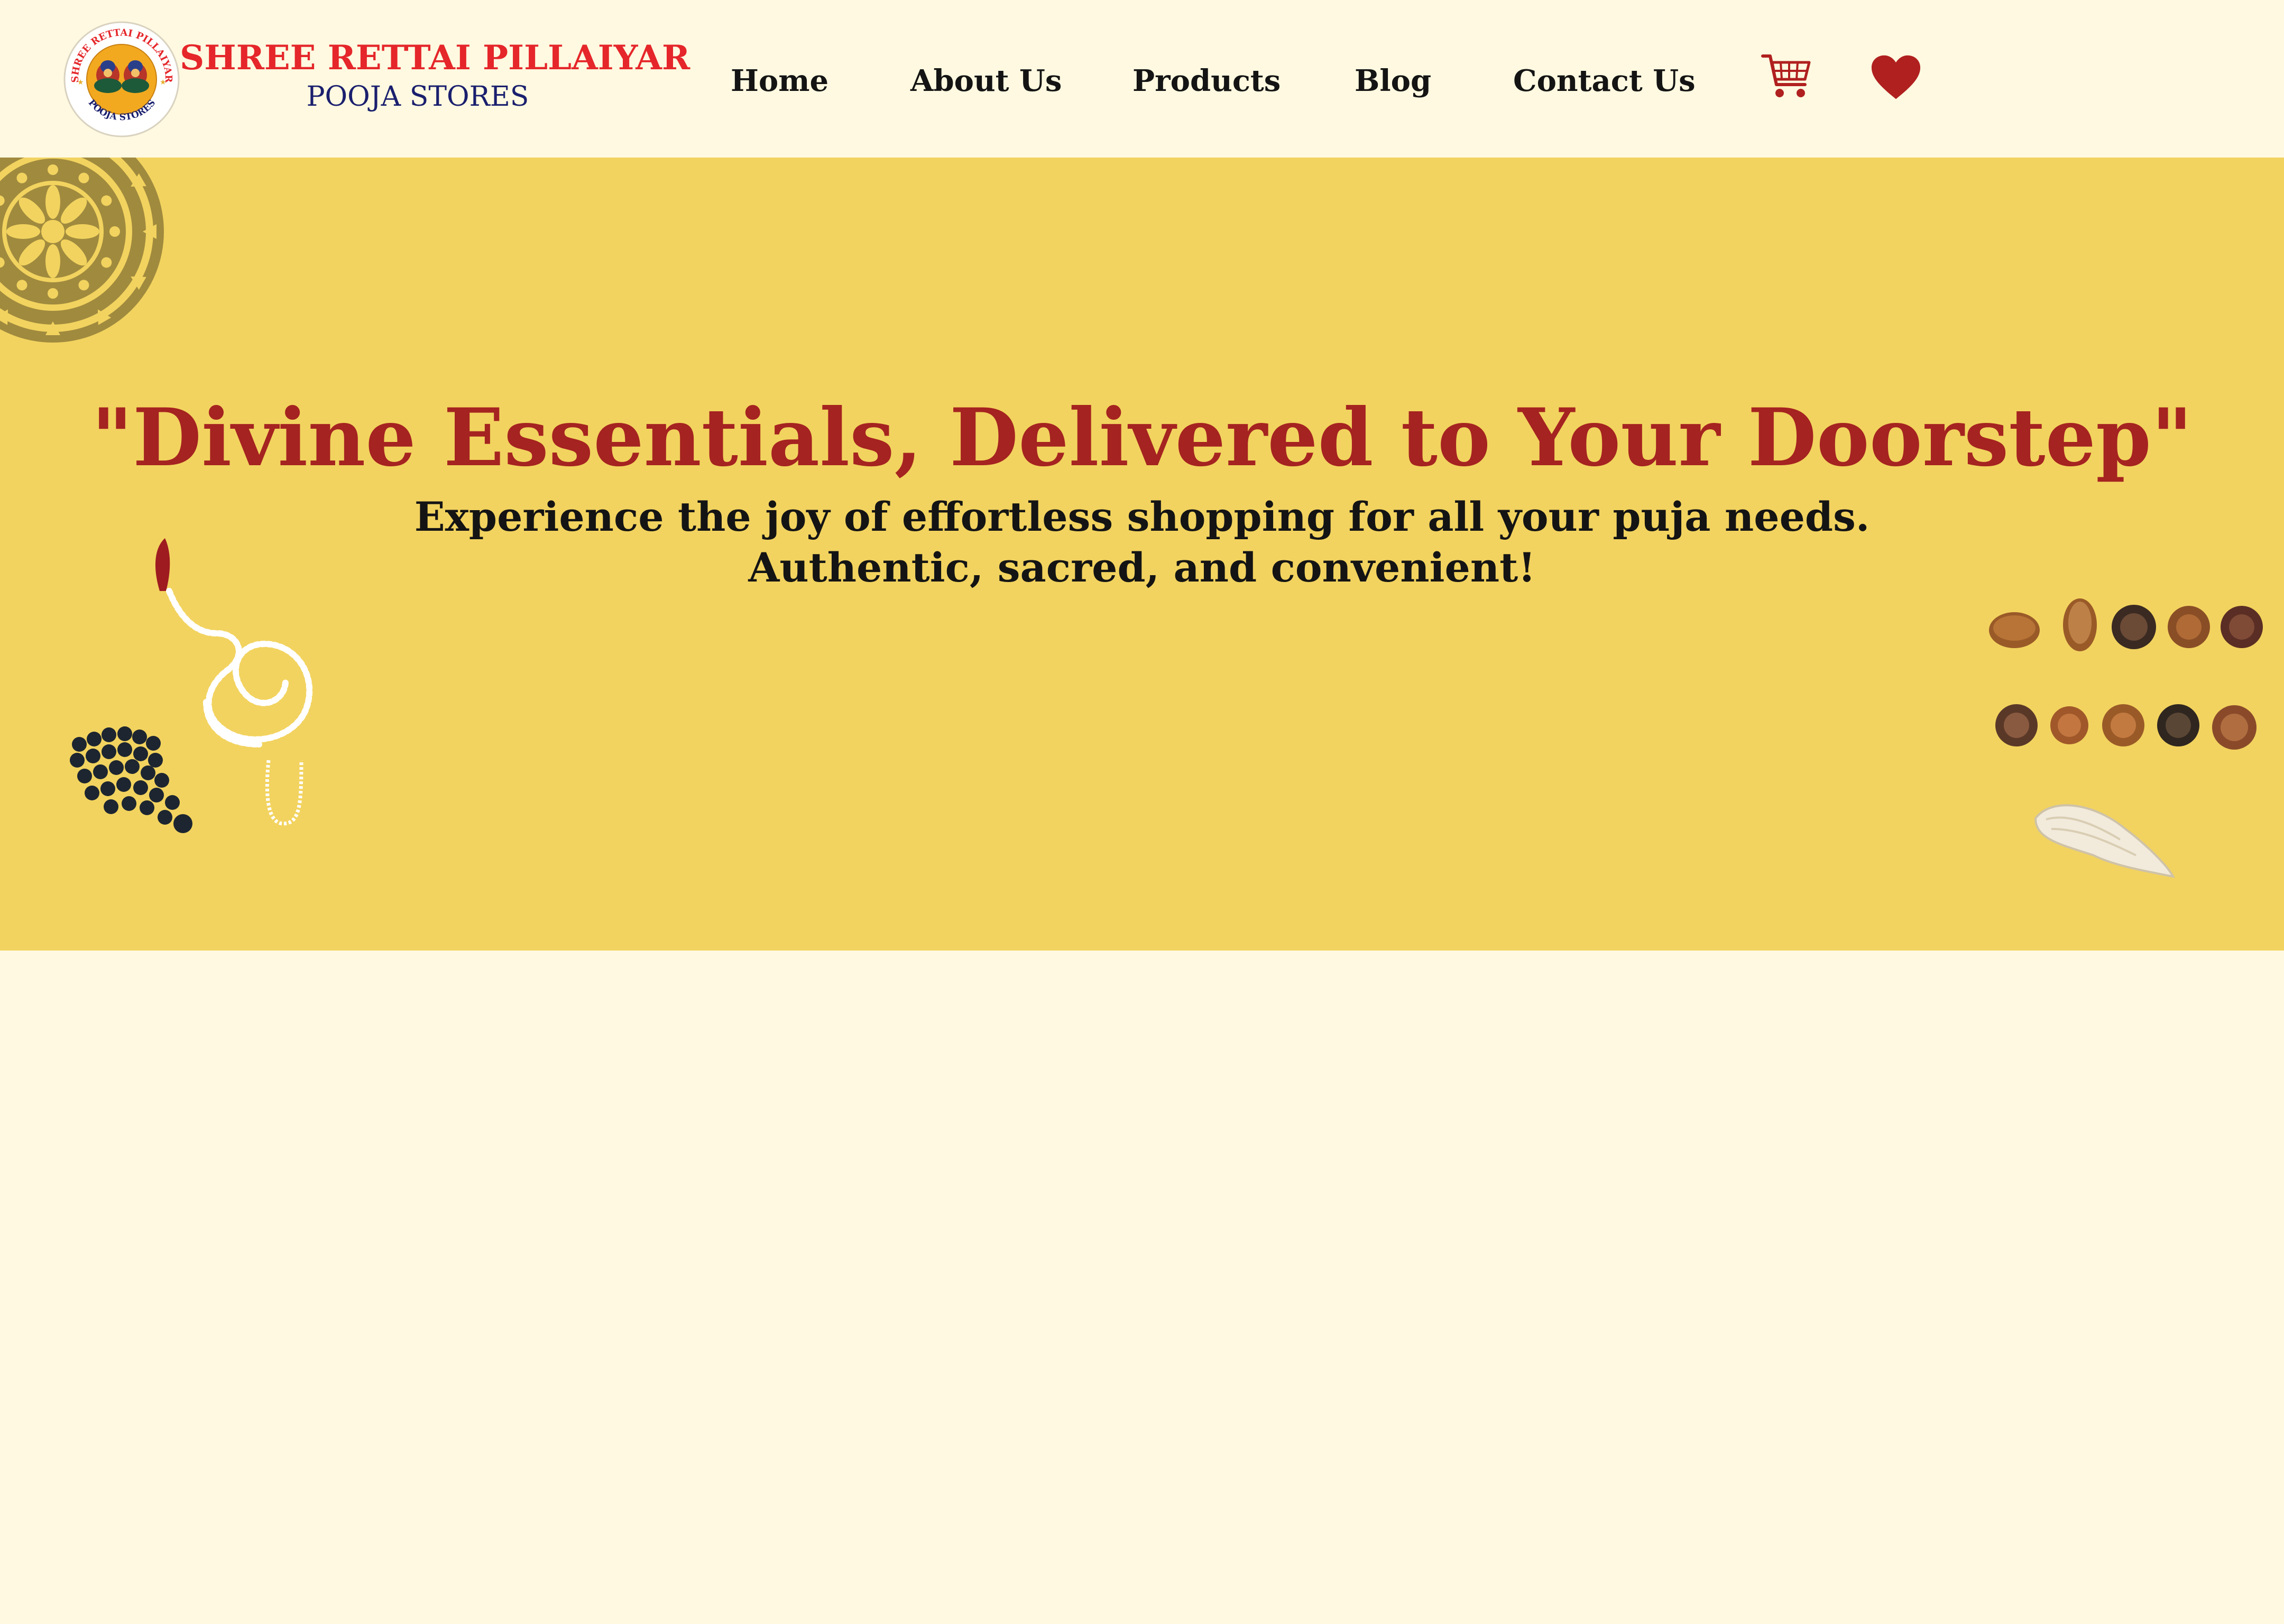 The height and width of the screenshot is (1624, 2284). I want to click on nav-home: Home, so click(779, 81).